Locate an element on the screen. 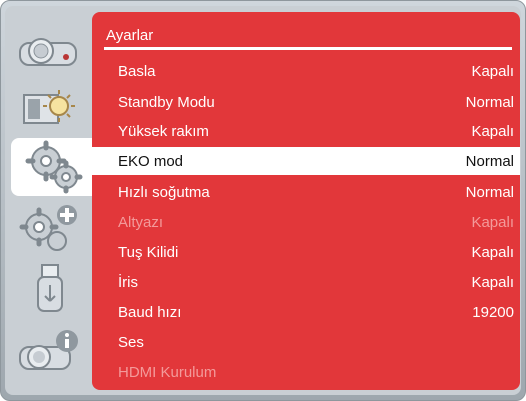  menu-row-value: 19200 is located at coordinates (493, 312).